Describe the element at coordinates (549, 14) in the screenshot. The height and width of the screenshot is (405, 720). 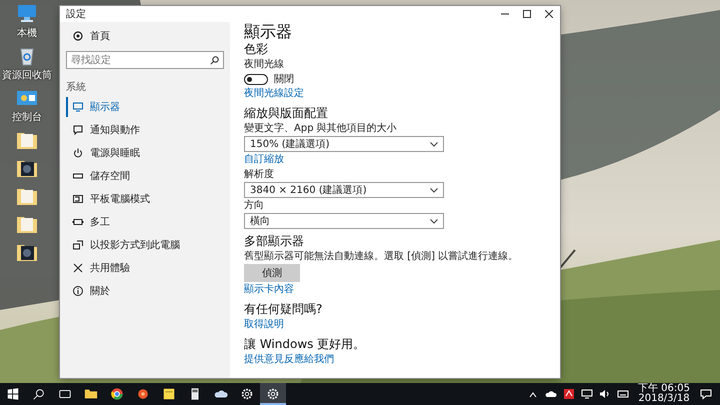
I see `close-icon` at that location.